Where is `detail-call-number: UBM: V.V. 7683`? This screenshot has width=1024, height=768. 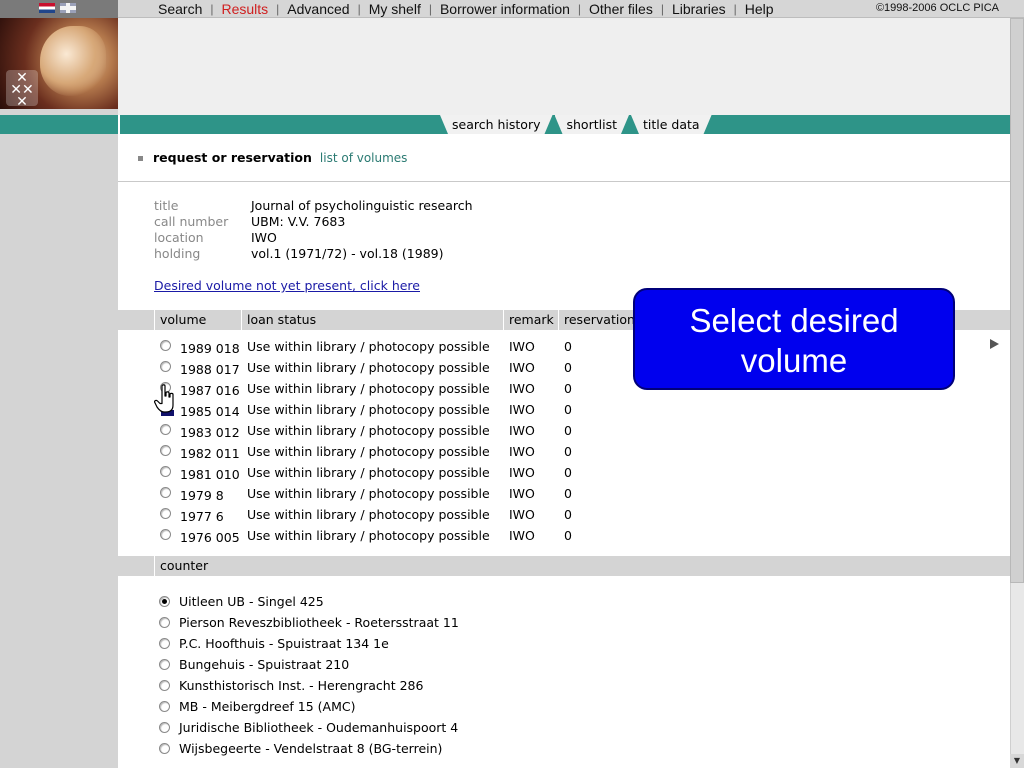
detail-call-number: UBM: V.V. 7683 is located at coordinates (298, 221).